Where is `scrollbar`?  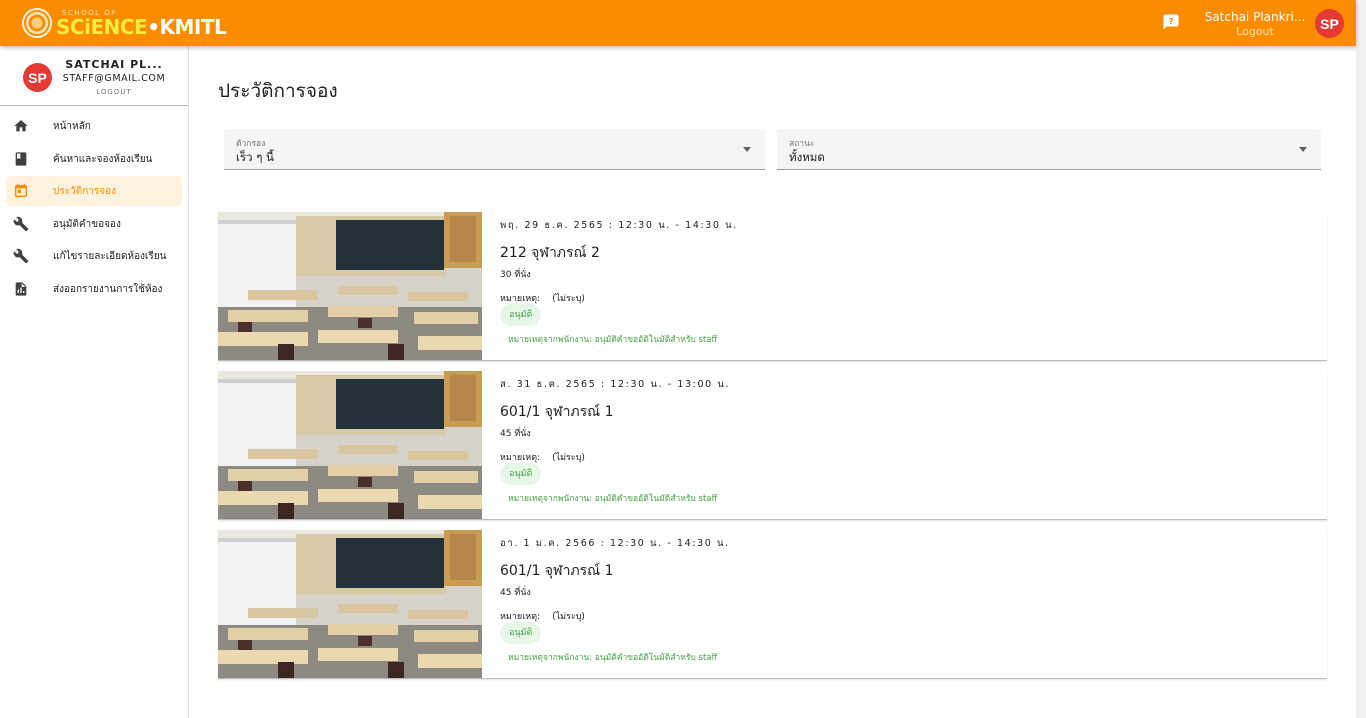
scrollbar is located at coordinates (1361, 359).